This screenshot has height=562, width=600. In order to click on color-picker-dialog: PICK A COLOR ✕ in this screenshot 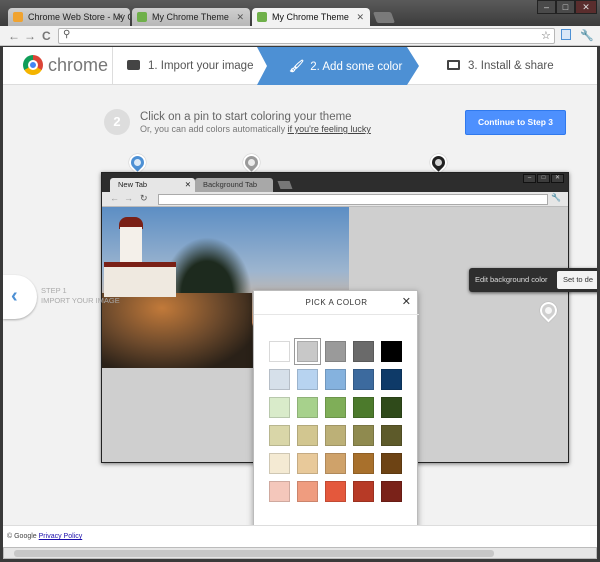, I will do `click(336, 410)`.